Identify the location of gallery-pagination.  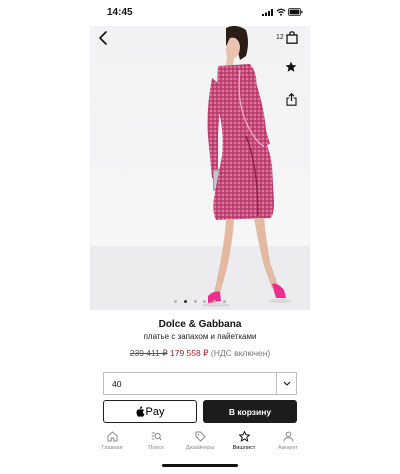
(200, 301).